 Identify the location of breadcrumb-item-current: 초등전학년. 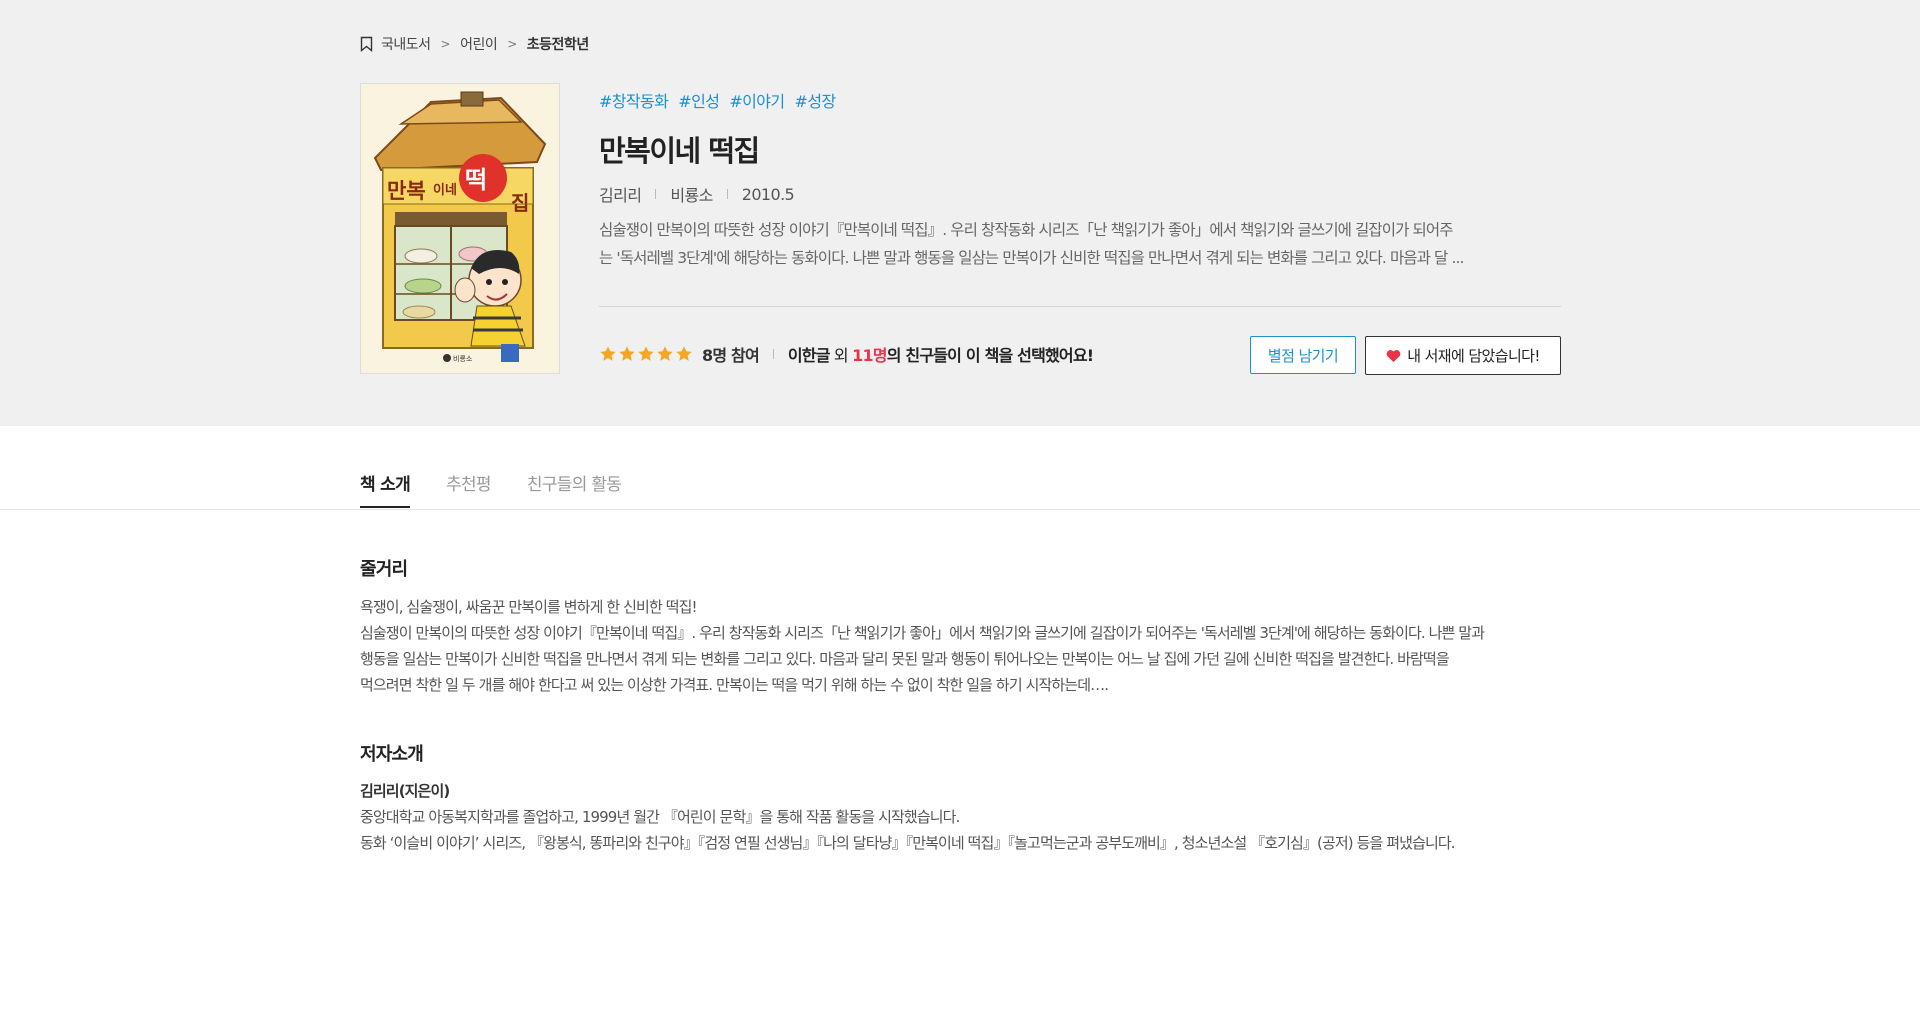
(558, 44).